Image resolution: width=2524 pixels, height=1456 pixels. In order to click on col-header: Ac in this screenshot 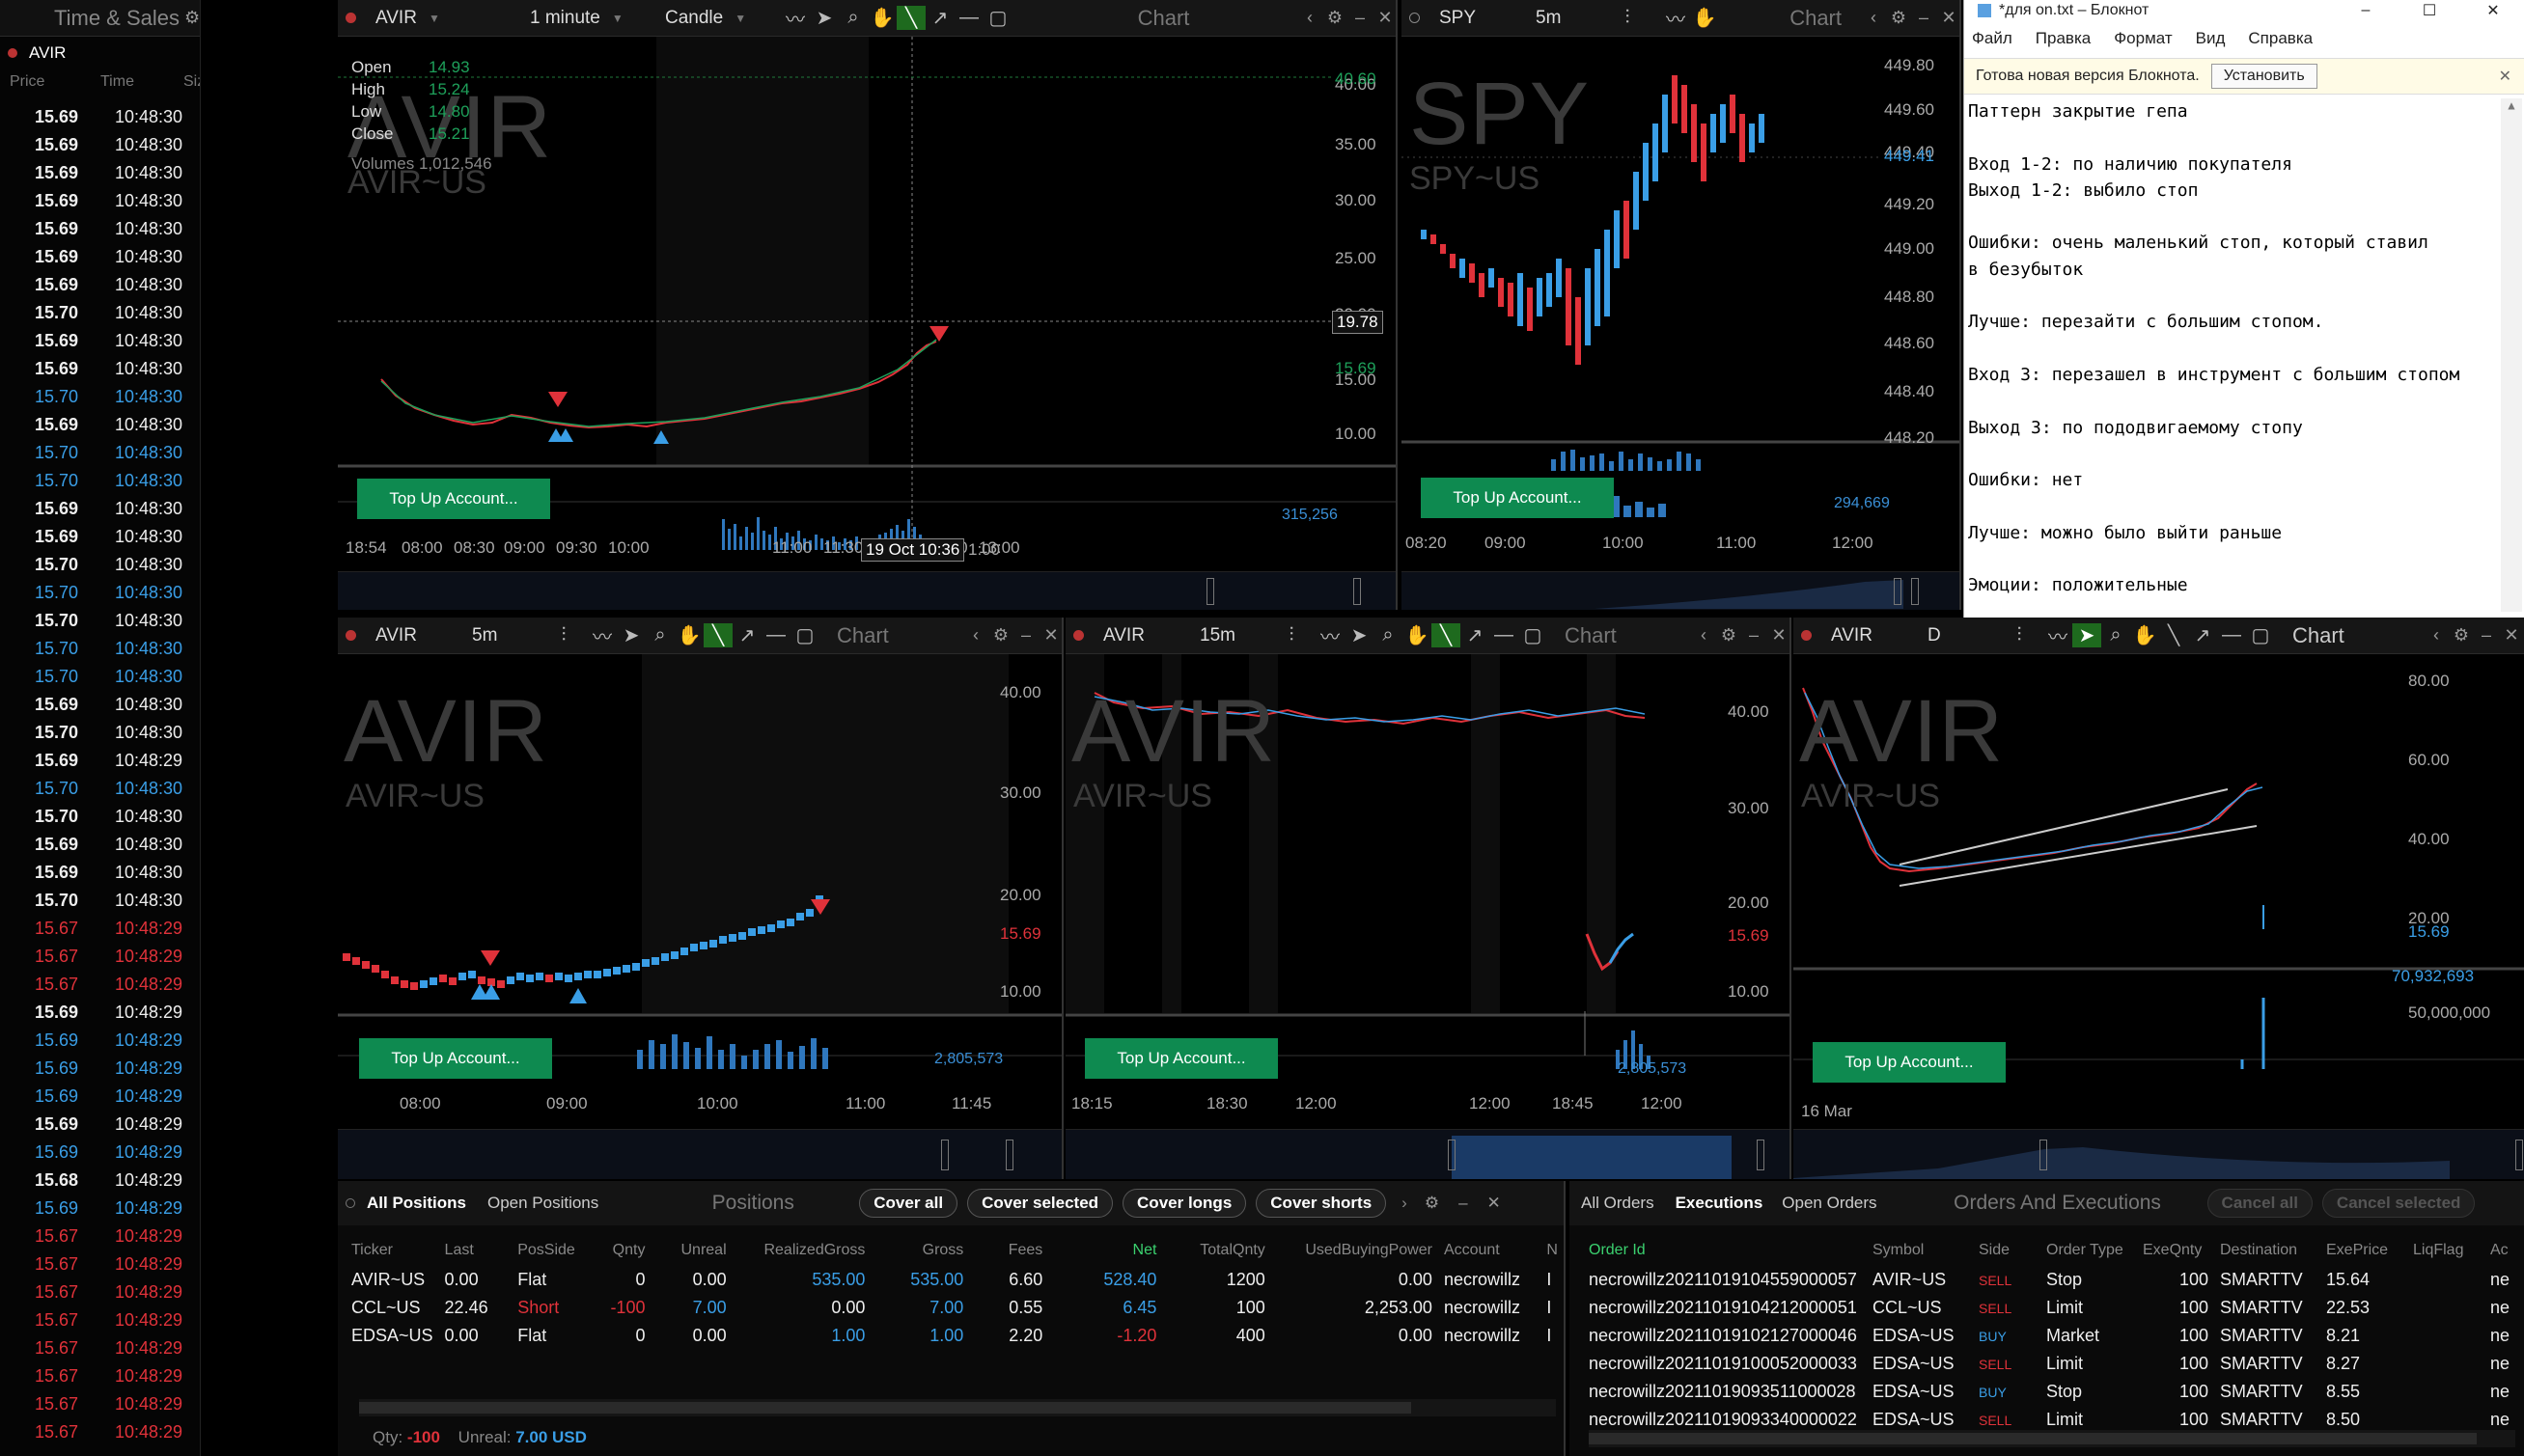, I will do `click(2499, 1251)`.